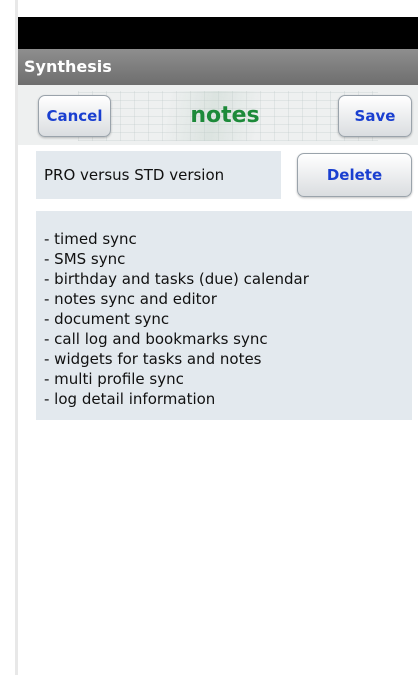 The image size is (418, 675). I want to click on note-line: - log detail information, so click(130, 399).